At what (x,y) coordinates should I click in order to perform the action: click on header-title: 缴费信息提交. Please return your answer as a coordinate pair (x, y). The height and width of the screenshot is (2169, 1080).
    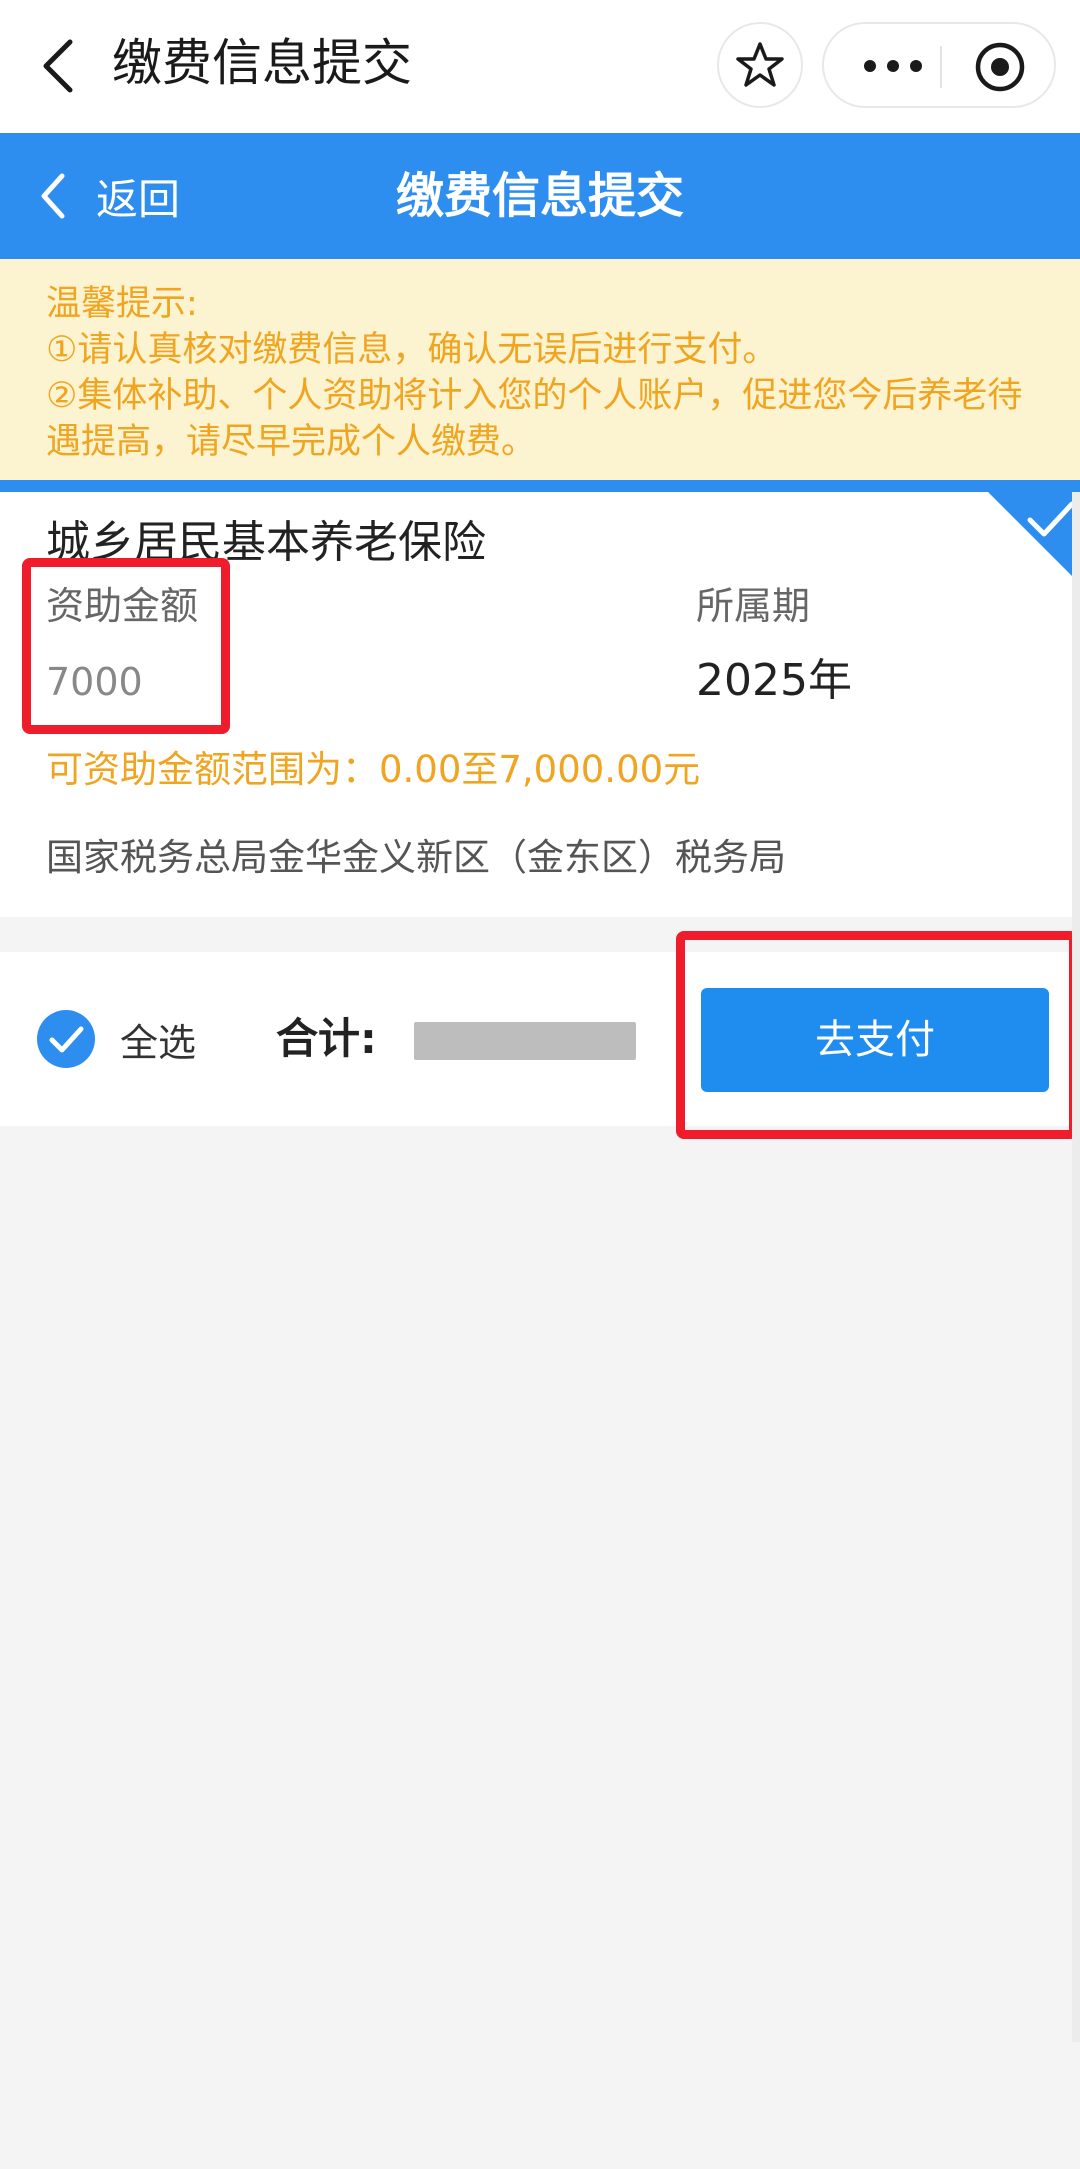
    Looking at the image, I should click on (262, 63).